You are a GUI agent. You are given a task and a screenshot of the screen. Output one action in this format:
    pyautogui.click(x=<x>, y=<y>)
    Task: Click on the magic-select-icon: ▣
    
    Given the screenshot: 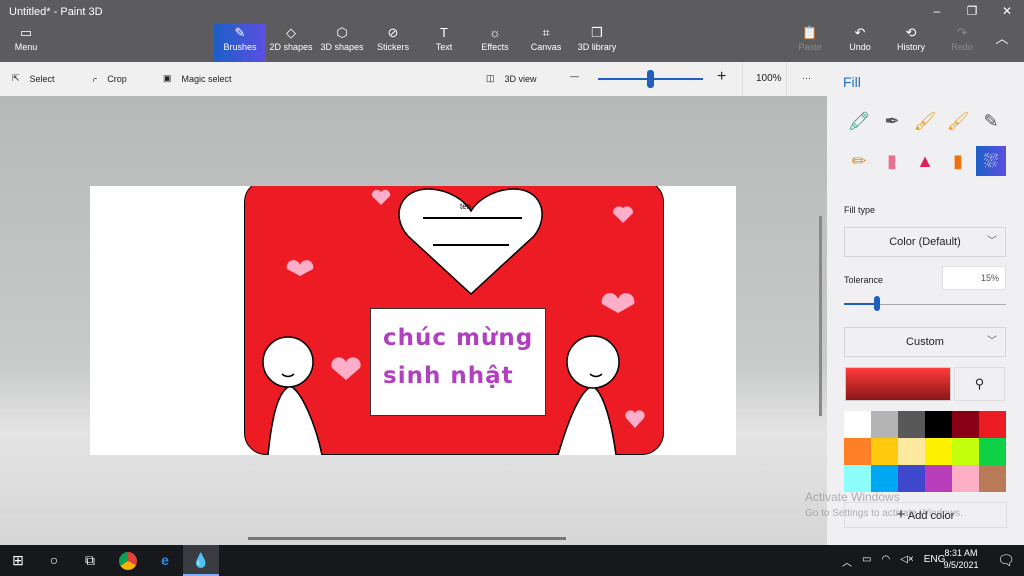 What is the action you would take?
    pyautogui.click(x=167, y=78)
    